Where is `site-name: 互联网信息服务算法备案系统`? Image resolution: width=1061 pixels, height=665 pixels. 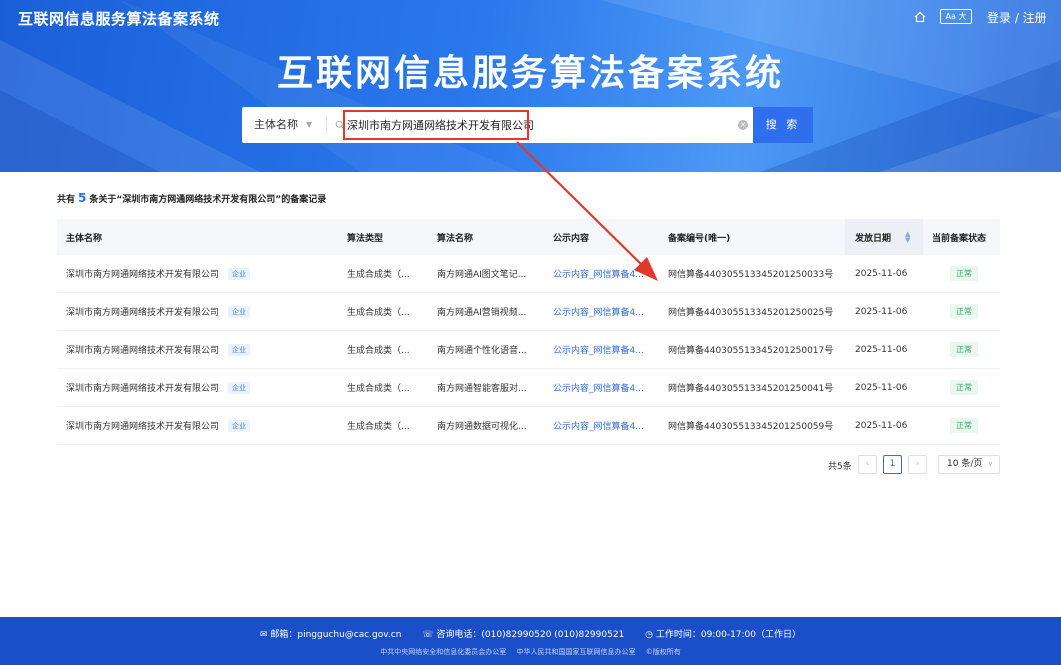
site-name: 互联网信息服务算法备案系统 is located at coordinates (119, 18).